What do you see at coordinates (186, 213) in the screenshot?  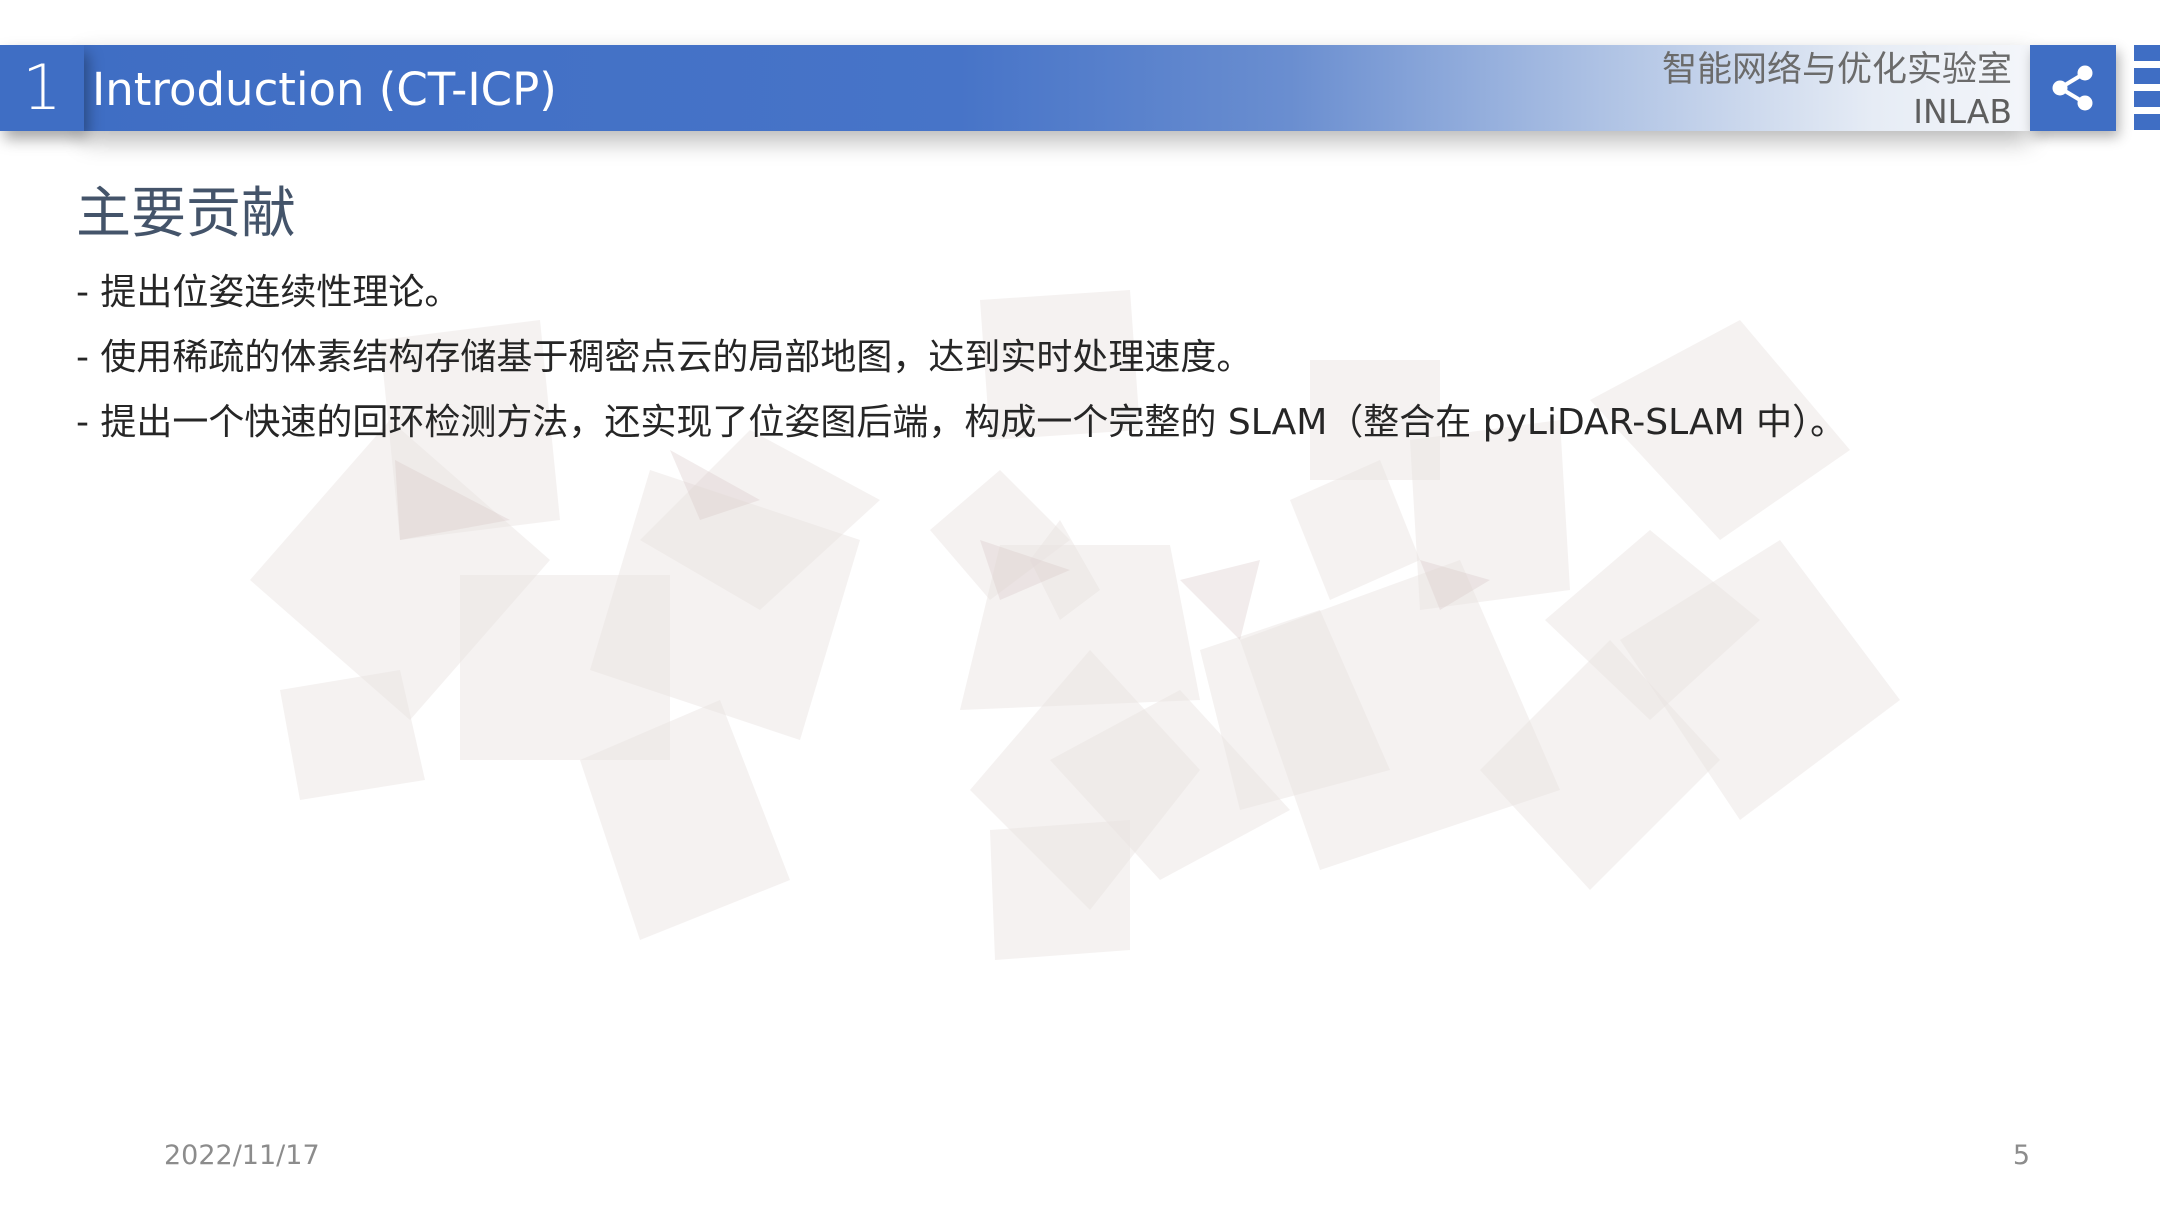 I see `content-heading: 主要贡献` at bounding box center [186, 213].